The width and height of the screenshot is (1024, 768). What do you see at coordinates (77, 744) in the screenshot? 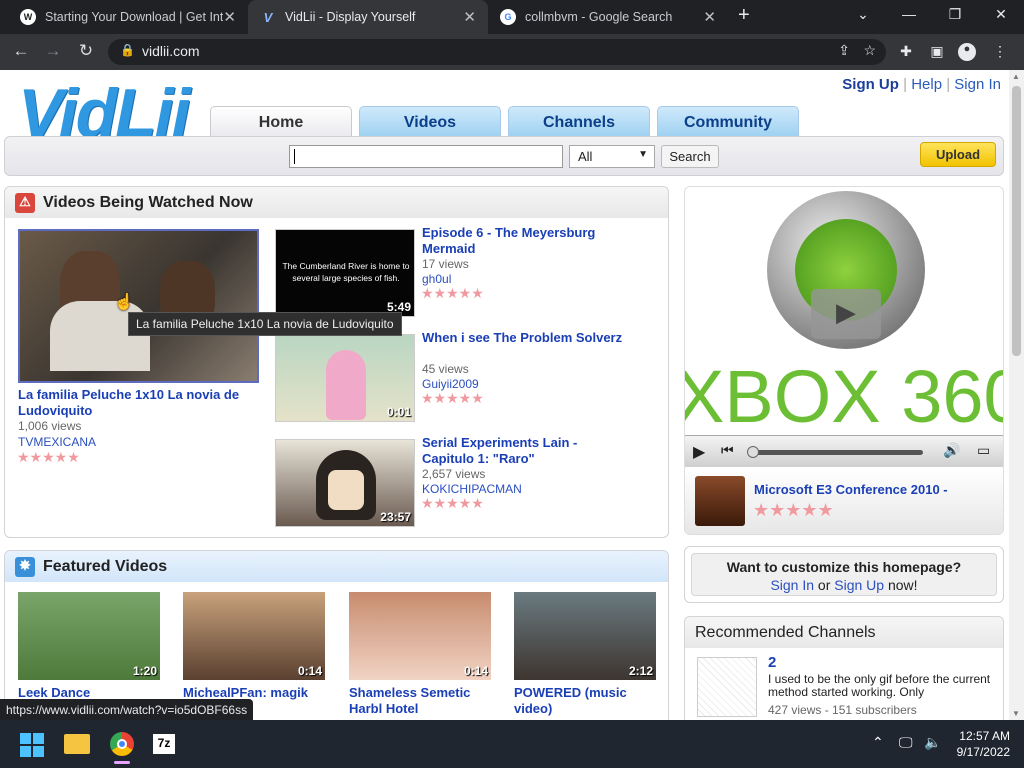
I see `file-explorer-icon` at bounding box center [77, 744].